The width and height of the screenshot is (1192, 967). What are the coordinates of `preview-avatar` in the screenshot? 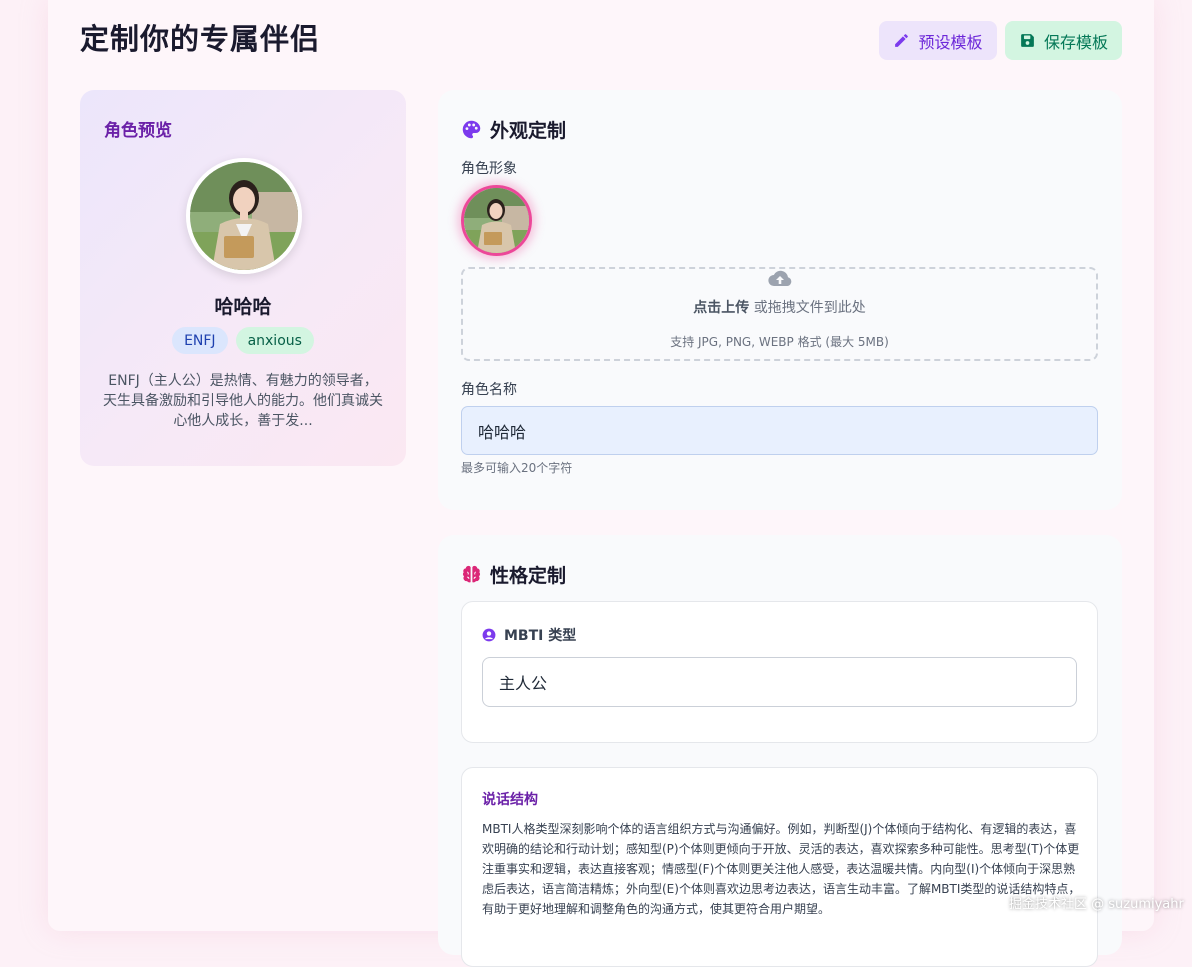 It's located at (244, 216).